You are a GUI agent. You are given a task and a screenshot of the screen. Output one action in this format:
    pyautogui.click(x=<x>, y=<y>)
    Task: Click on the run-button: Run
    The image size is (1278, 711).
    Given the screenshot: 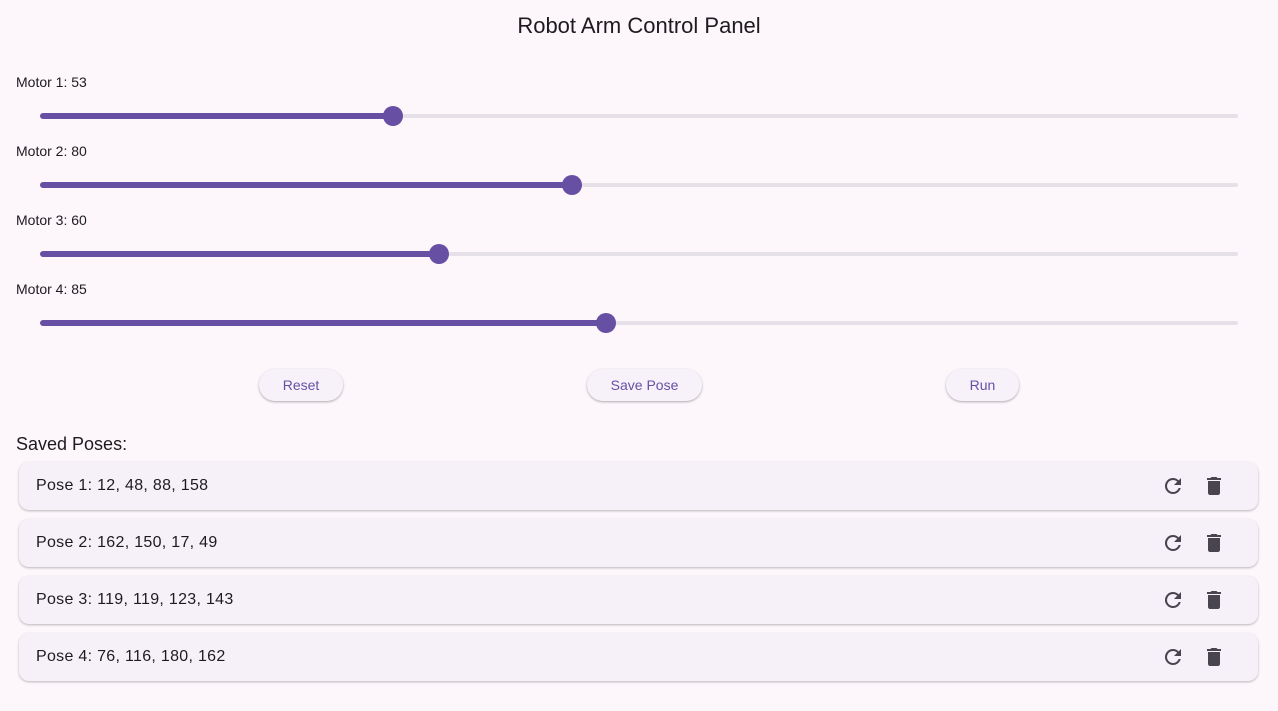 What is the action you would take?
    pyautogui.click(x=982, y=385)
    